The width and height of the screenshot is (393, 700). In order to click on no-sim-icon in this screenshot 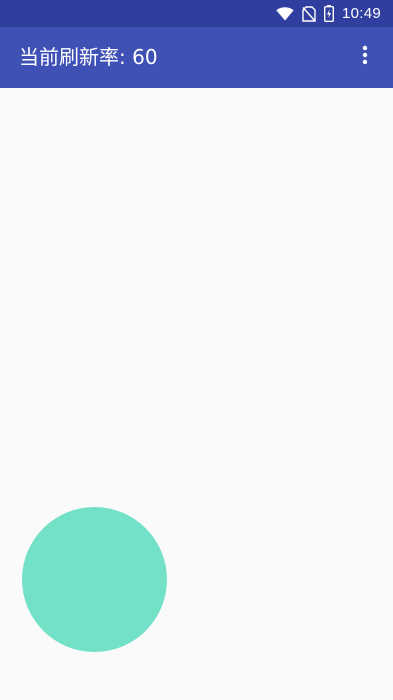, I will do `click(309, 13)`.